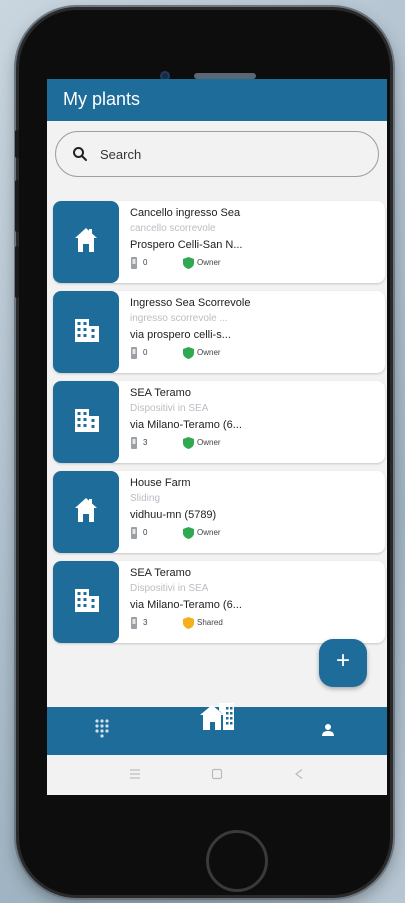 The image size is (405, 903). I want to click on recent-apps-icon, so click(135, 774).